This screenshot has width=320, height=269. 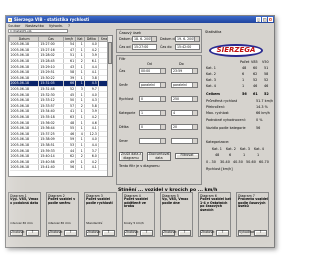 What do you see at coordinates (266, 86) in the screenshot?
I see `stats-kat-value: 46` at bounding box center [266, 86].